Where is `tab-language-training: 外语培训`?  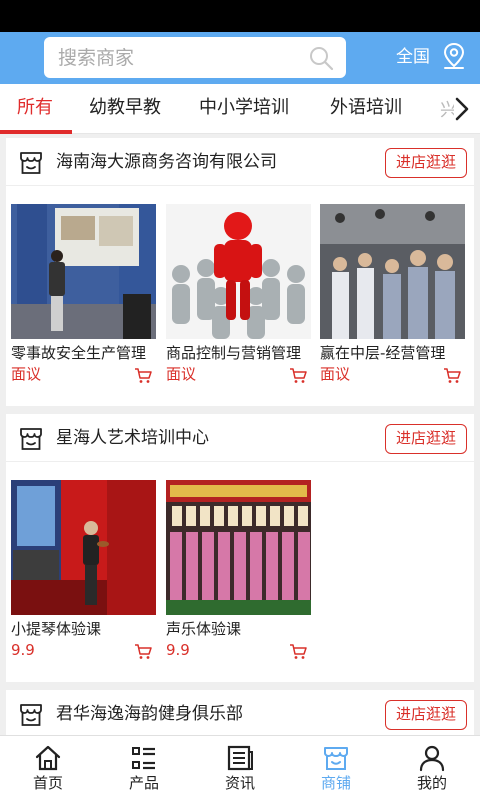
tab-language-training: 外语培训 is located at coordinates (366, 108).